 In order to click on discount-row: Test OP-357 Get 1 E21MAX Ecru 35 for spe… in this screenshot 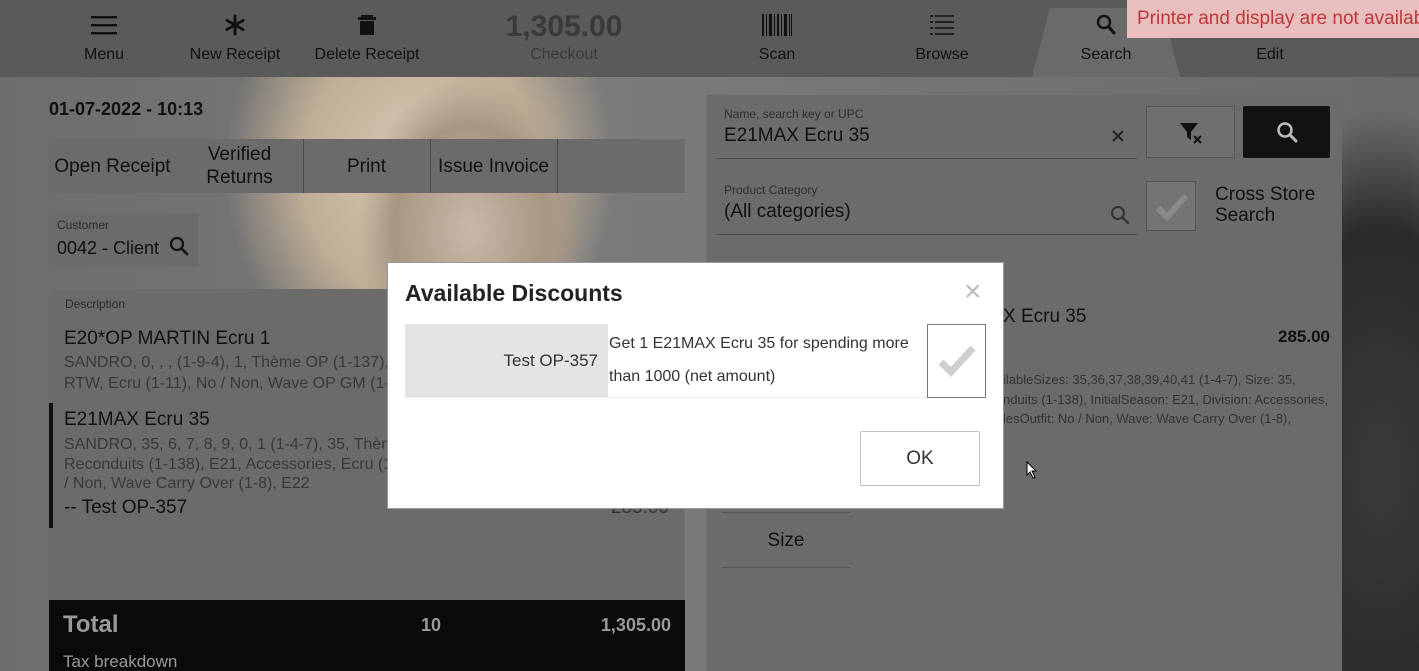, I will do `click(695, 361)`.